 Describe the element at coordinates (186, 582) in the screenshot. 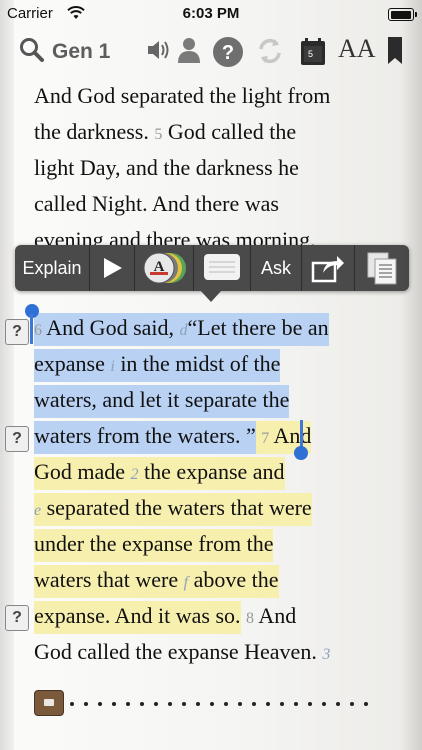

I see `footnote-marker: f` at that location.